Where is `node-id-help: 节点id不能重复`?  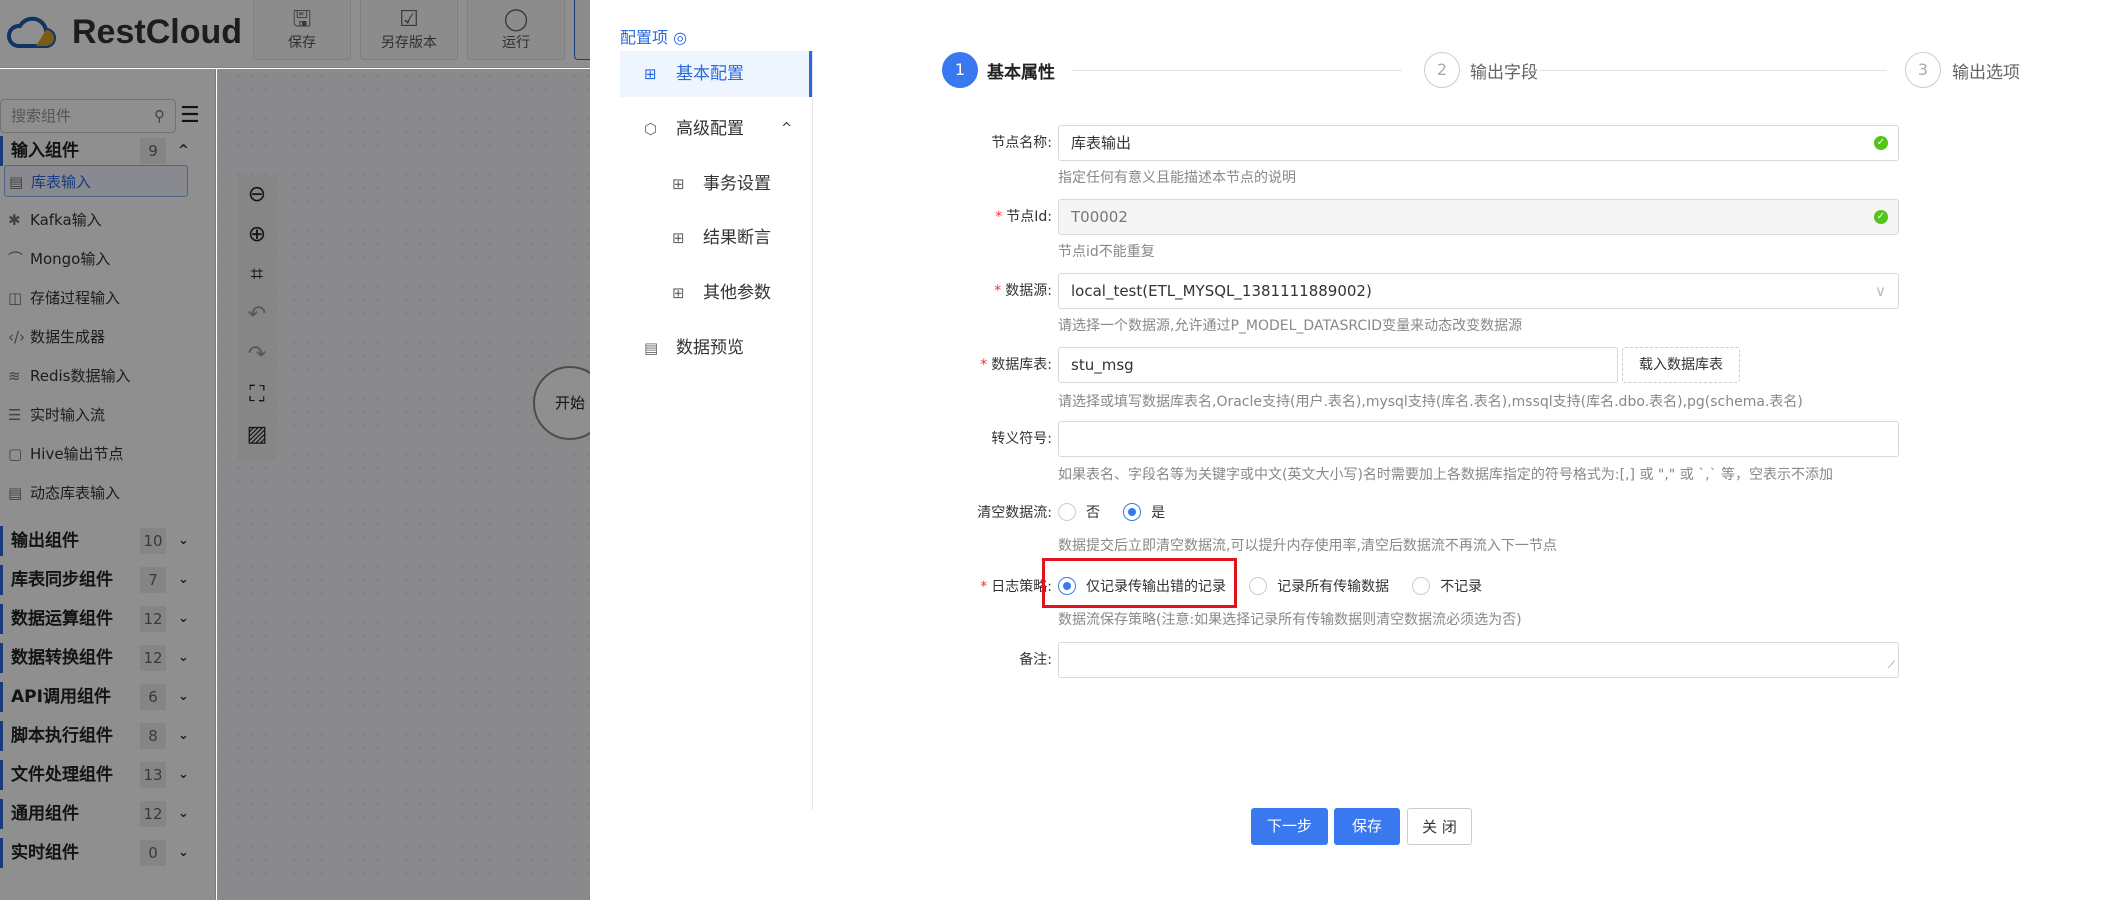
node-id-help: 节点id不能重复 is located at coordinates (1106, 252).